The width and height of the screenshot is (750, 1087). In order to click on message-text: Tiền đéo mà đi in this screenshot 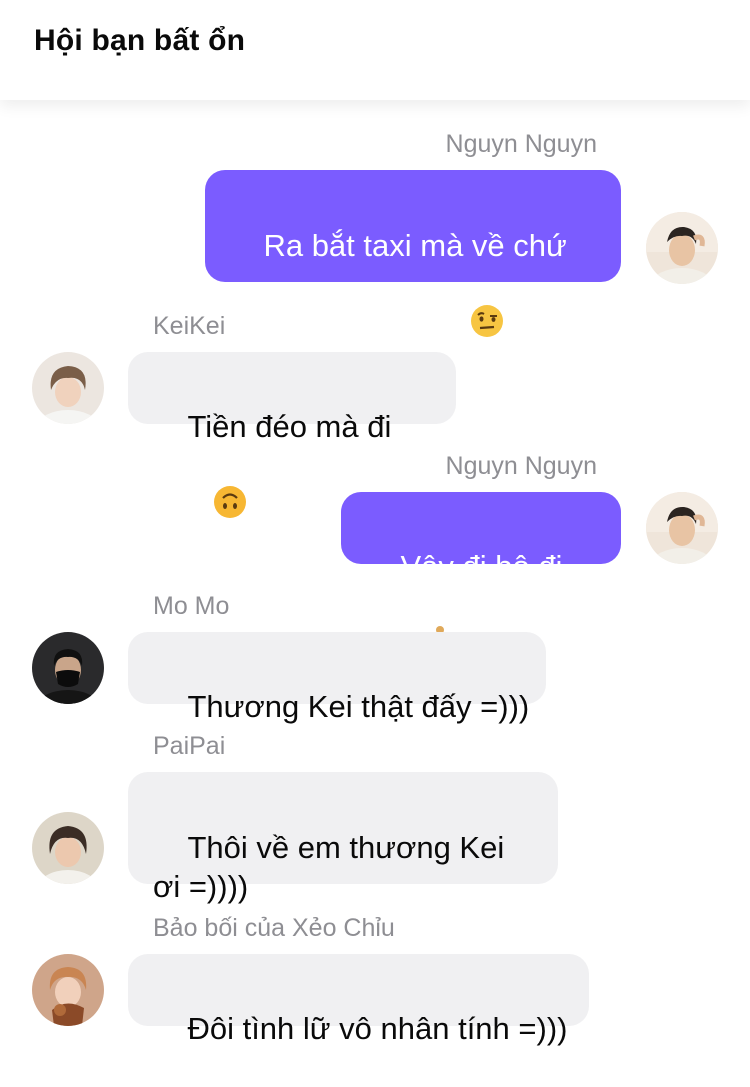, I will do `click(289, 426)`.